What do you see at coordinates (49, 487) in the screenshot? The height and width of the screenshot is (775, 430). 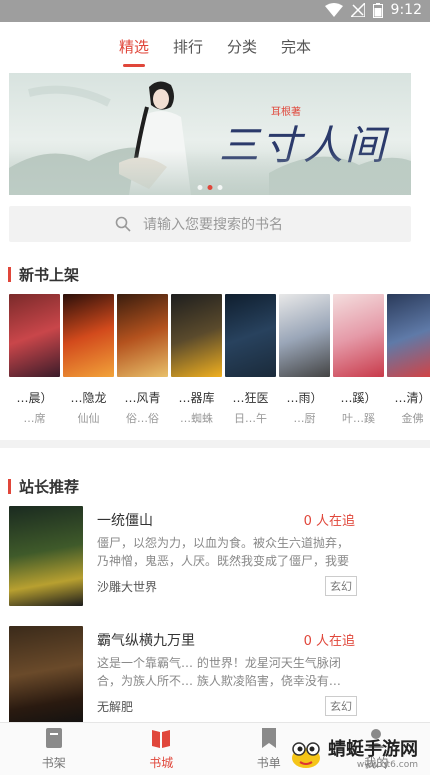 I see `recommend-title: 站长推荐` at bounding box center [49, 487].